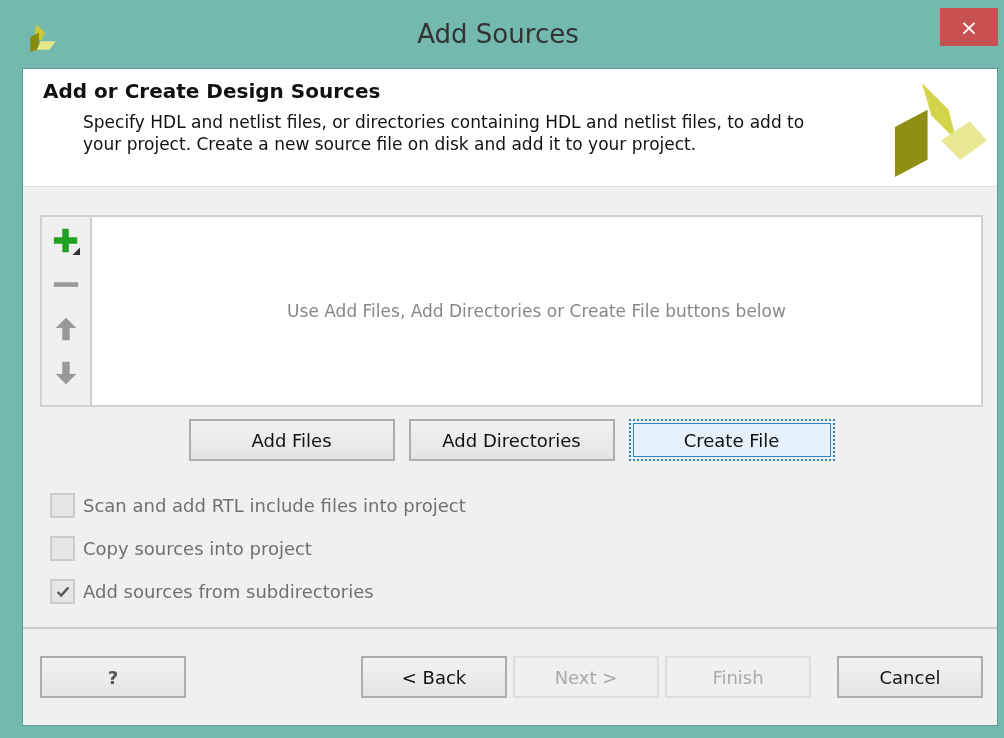 This screenshot has height=738, width=1004. What do you see at coordinates (941, 129) in the screenshot?
I see `logo-icon` at bounding box center [941, 129].